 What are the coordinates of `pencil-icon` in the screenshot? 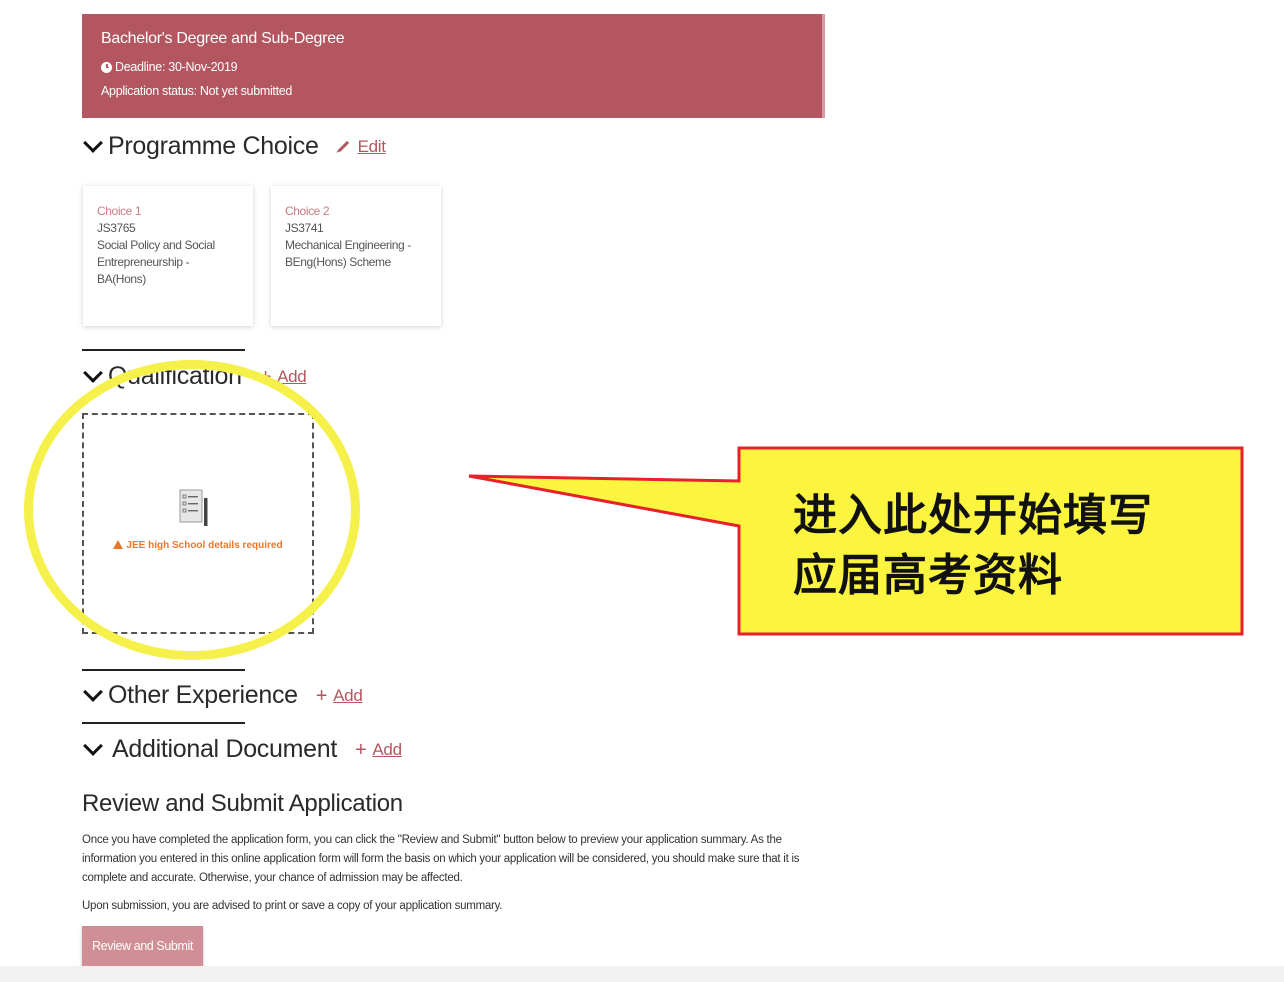 It's located at (343, 146).